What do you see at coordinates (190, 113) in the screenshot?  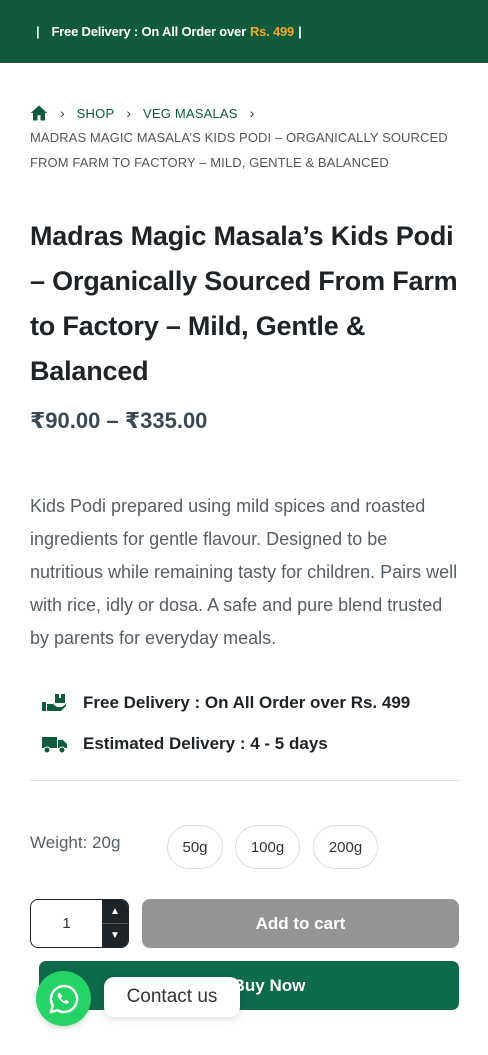 I see `breadcrumb-category-link: VEG MASALAS` at bounding box center [190, 113].